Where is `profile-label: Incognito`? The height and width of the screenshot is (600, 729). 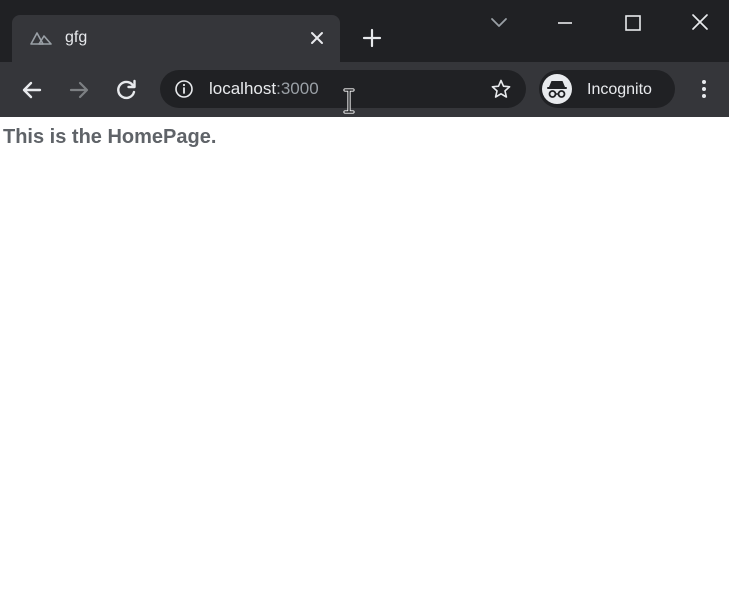 profile-label: Incognito is located at coordinates (619, 89).